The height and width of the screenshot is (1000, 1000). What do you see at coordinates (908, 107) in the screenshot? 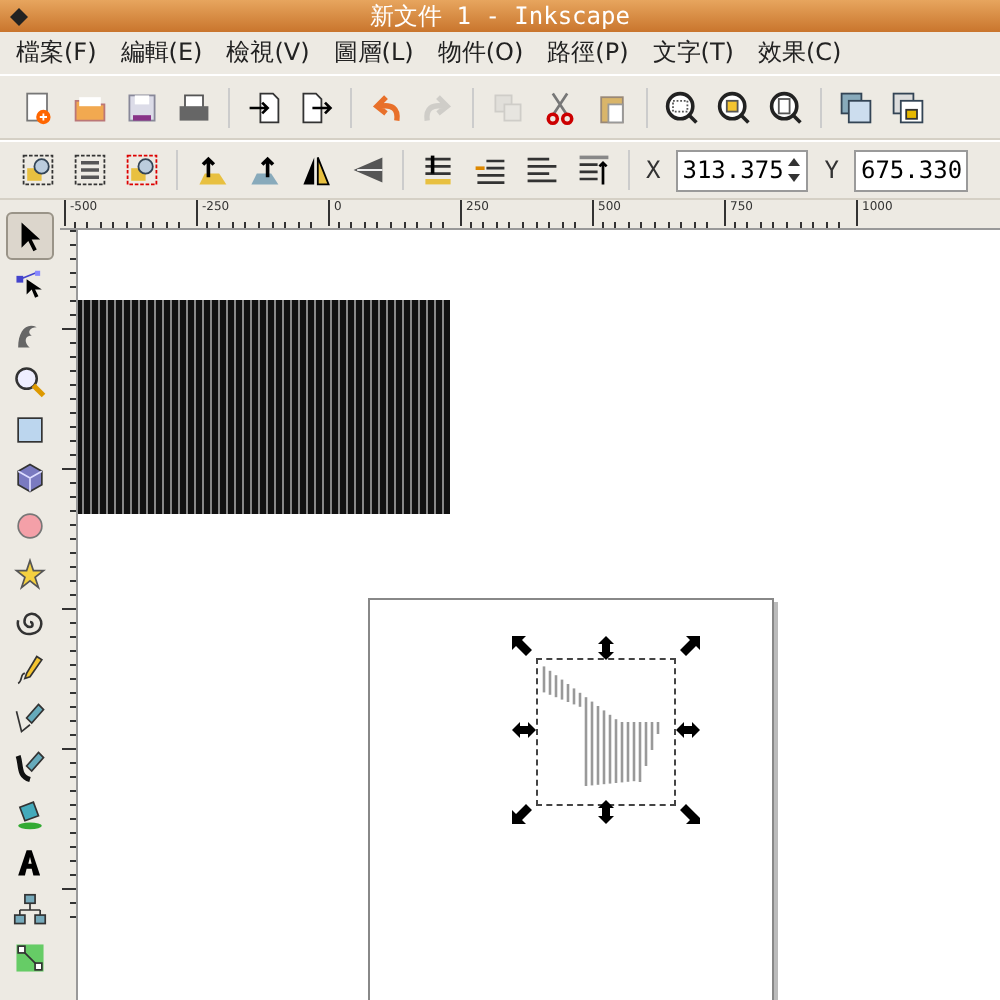
I see `padlock-icon` at bounding box center [908, 107].